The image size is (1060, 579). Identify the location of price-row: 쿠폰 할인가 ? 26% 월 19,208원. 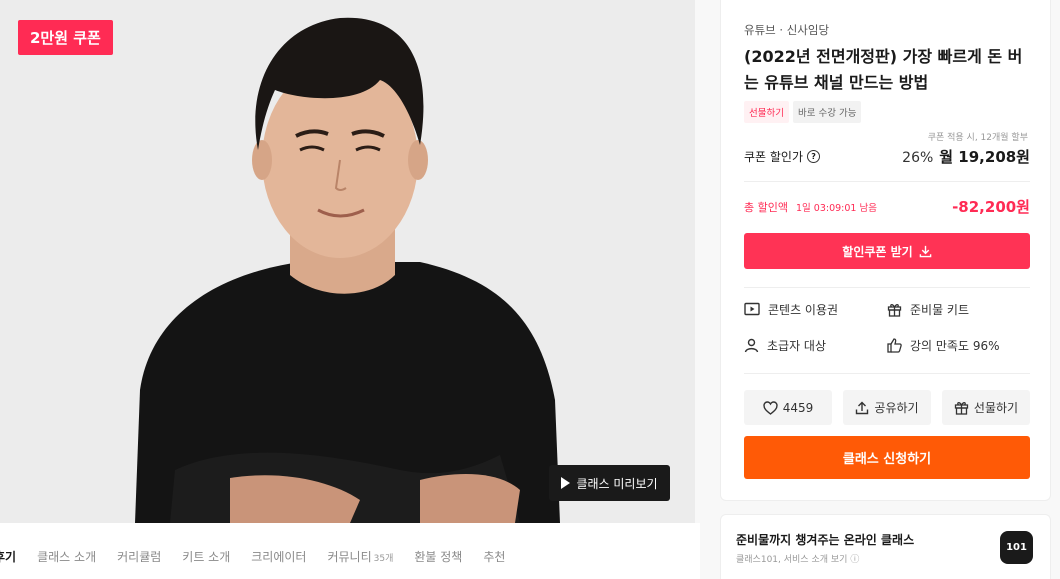
(887, 156).